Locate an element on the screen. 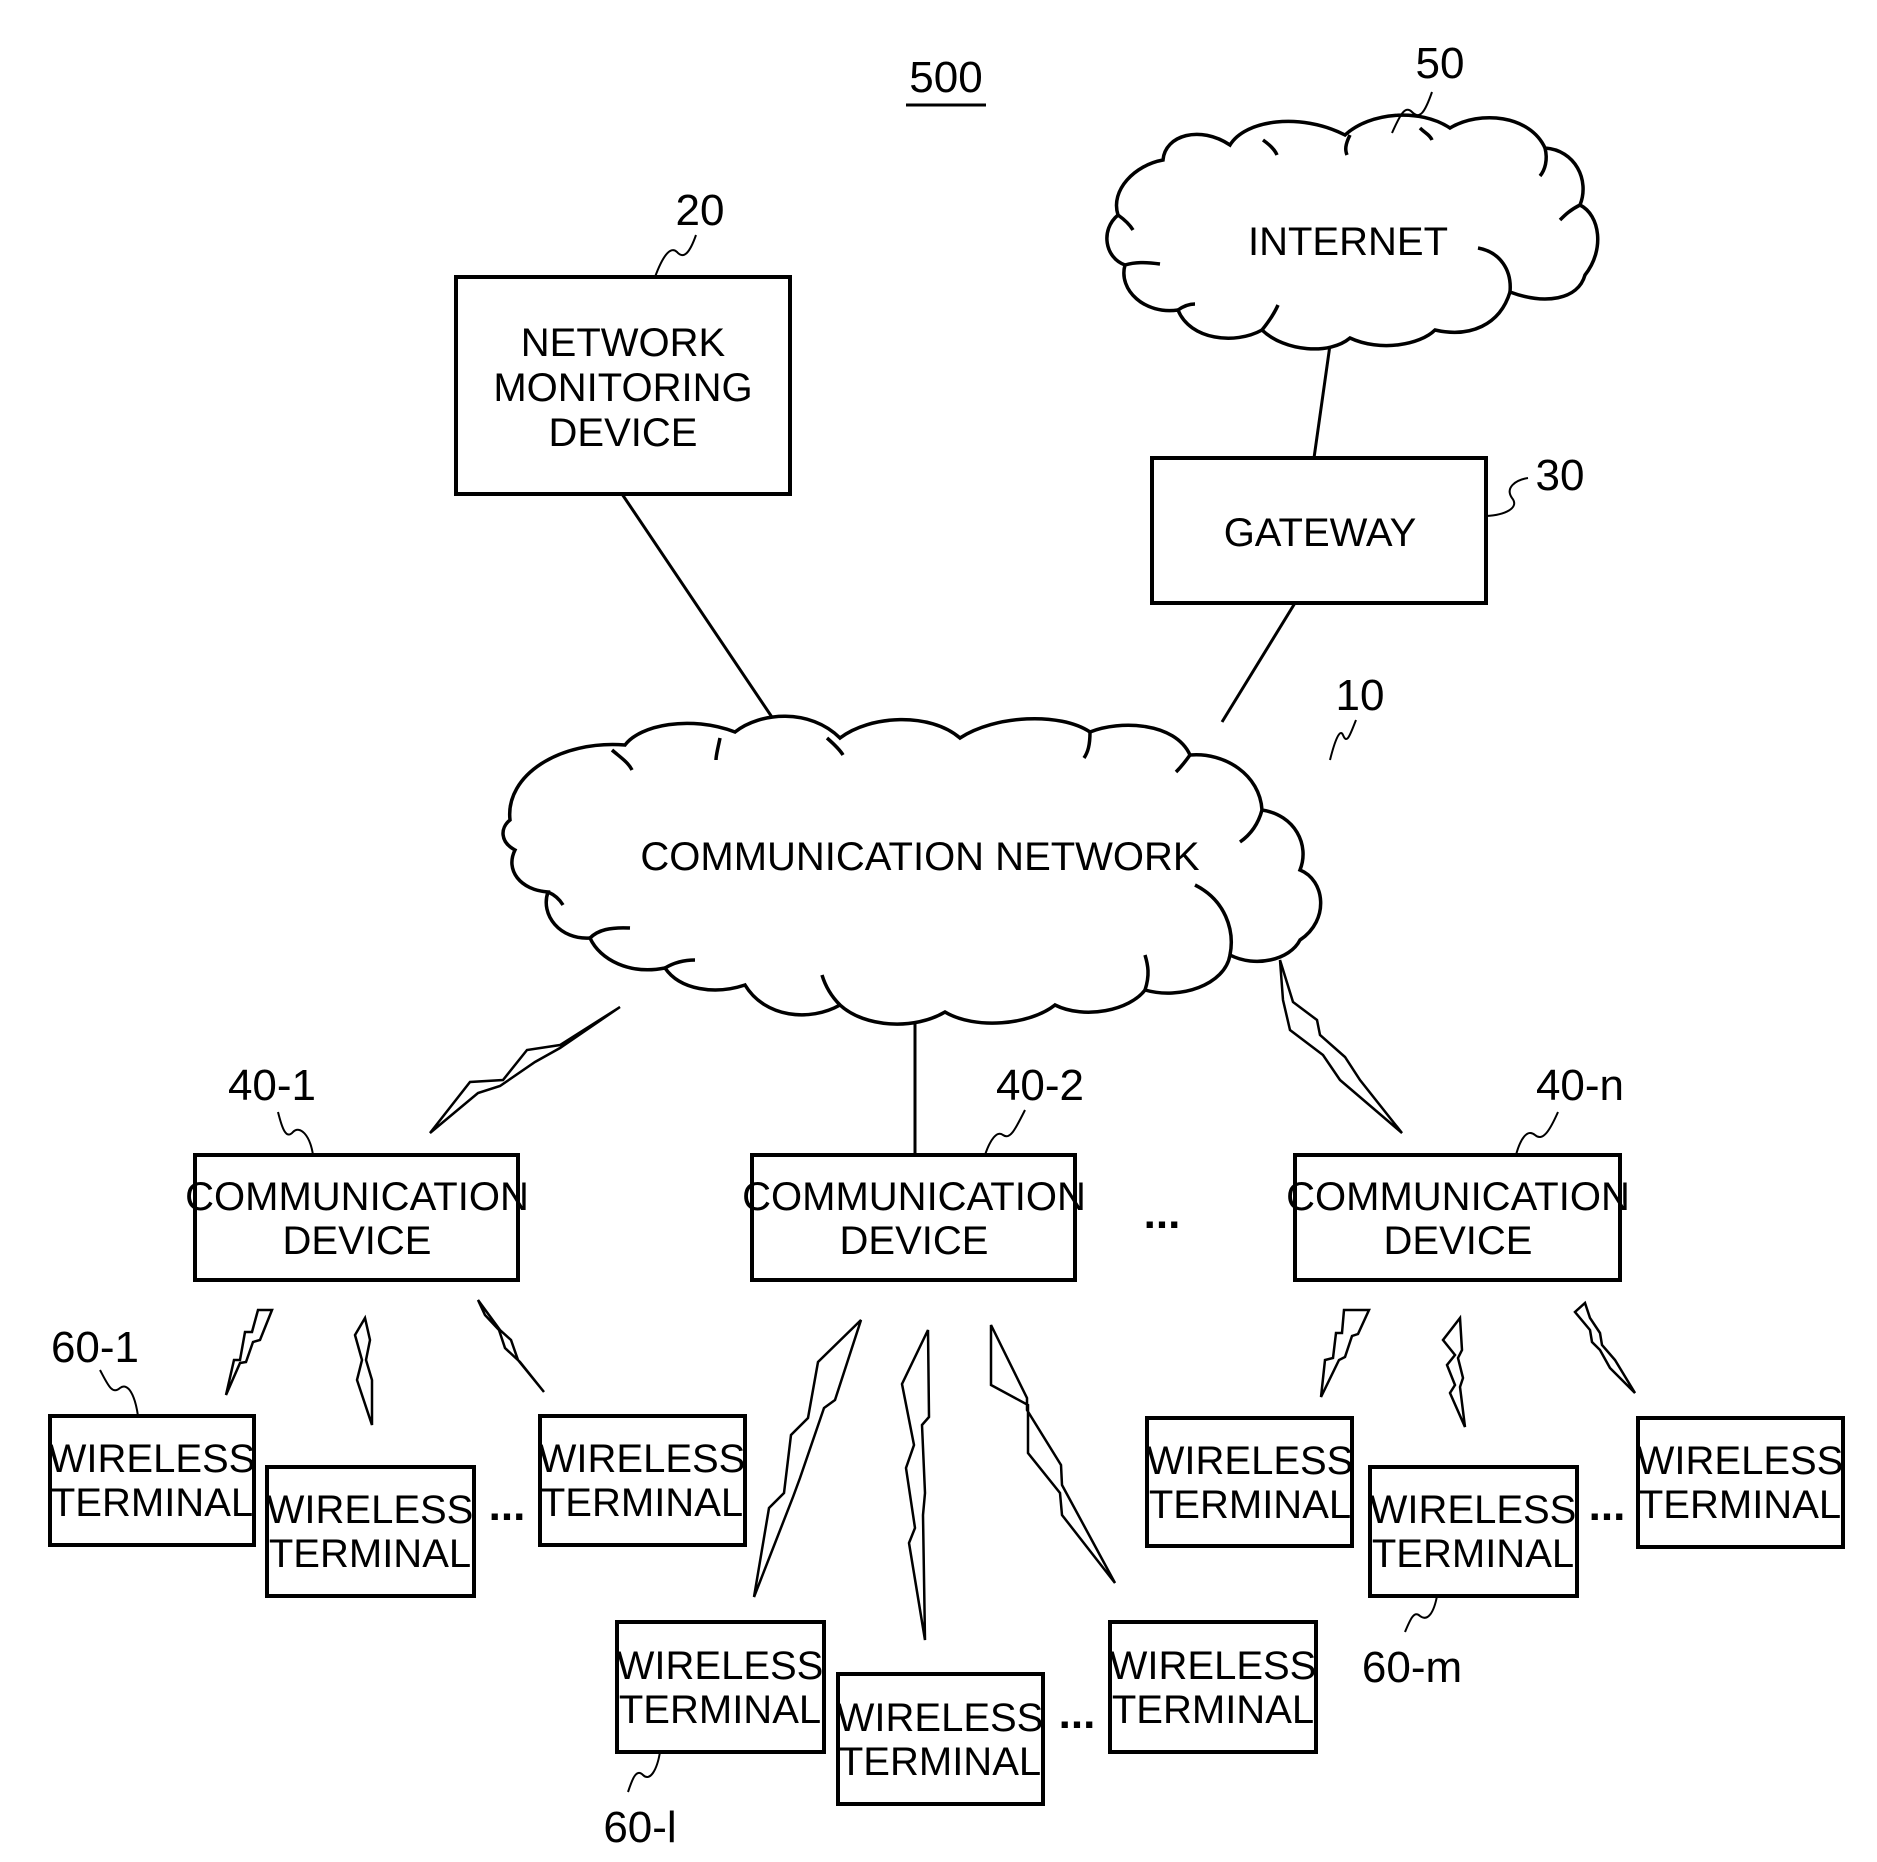 The width and height of the screenshot is (1877, 1862). link-gateway-to-network is located at coordinates (1258, 662).